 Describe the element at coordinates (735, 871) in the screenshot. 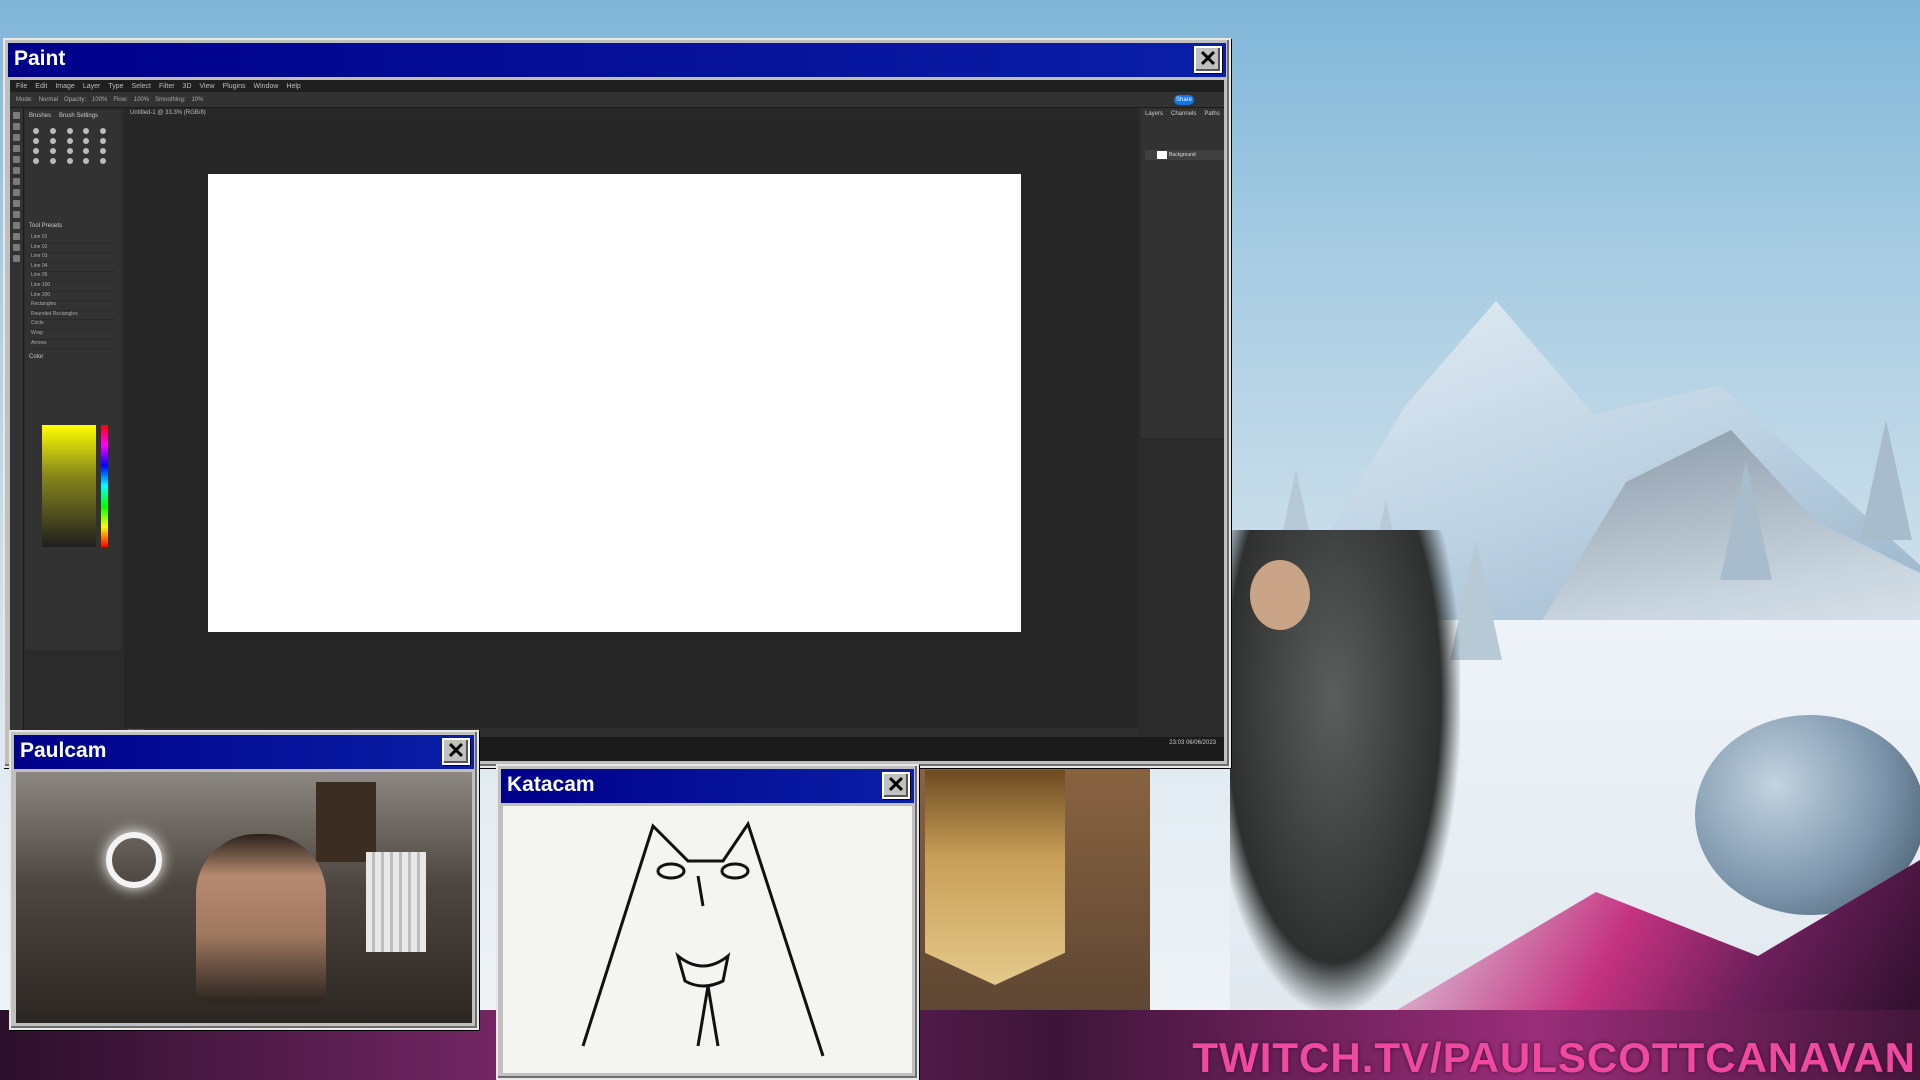

I see `cat-eye-right` at that location.